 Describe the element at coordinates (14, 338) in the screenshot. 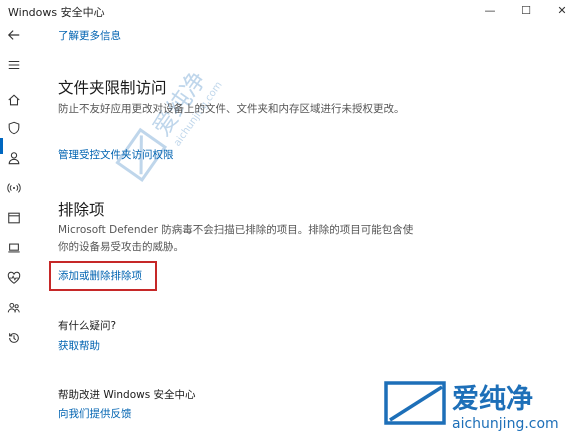

I see `history-icon` at that location.